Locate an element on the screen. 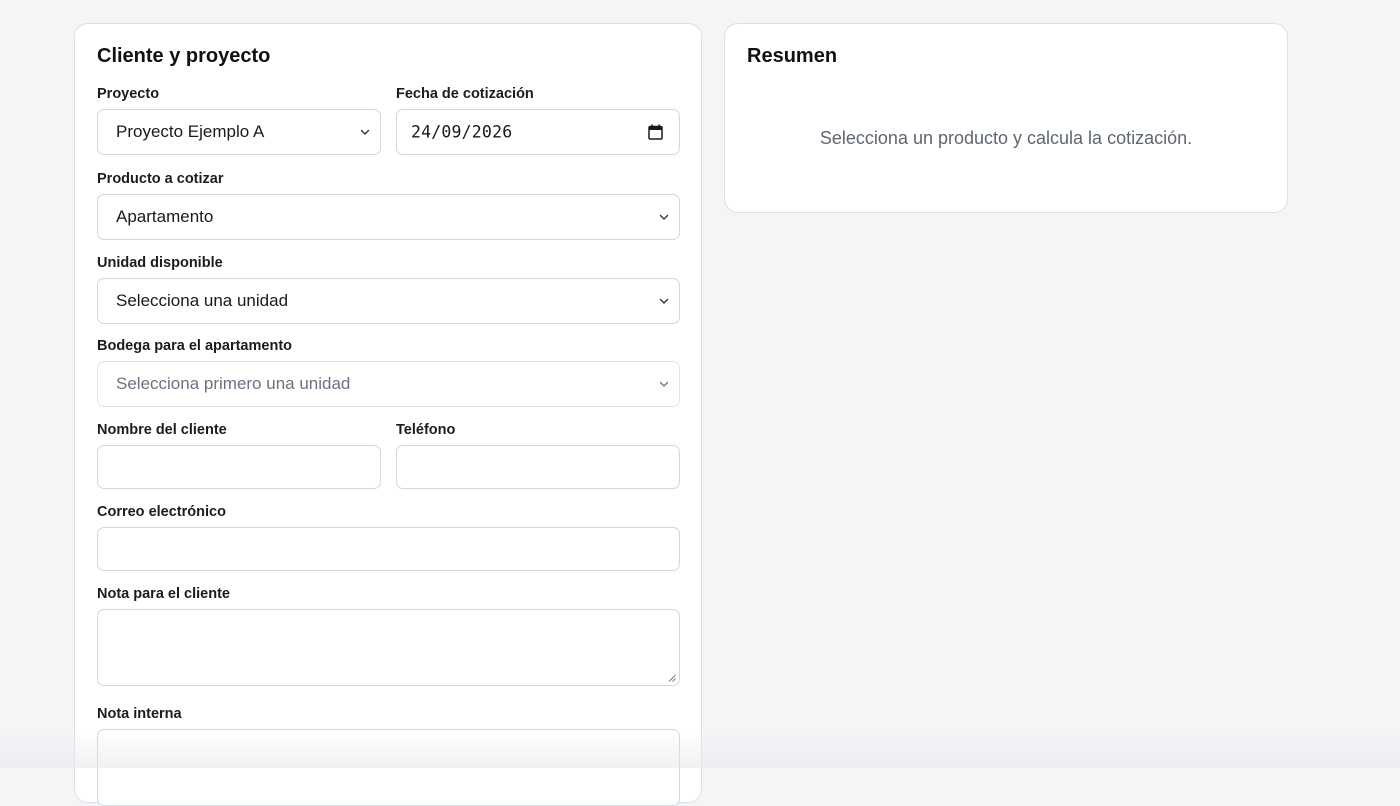 Image resolution: width=1400 pixels, height=806 pixels. unit-select-value: Selecciona una unidad is located at coordinates (202, 300).